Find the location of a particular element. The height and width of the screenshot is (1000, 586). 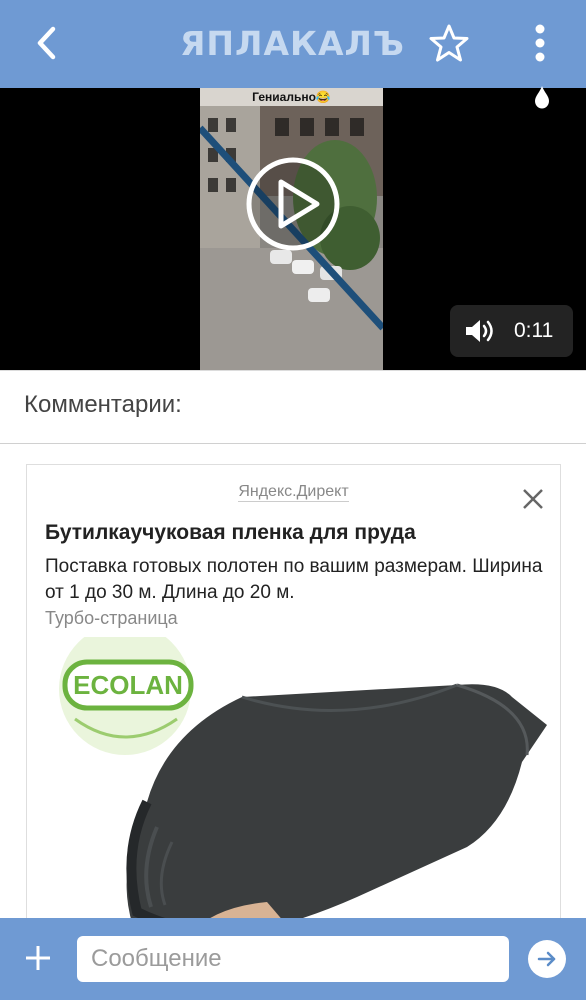

ad-title: Бутилкаучуковая пленка для пруда is located at coordinates (297, 533).